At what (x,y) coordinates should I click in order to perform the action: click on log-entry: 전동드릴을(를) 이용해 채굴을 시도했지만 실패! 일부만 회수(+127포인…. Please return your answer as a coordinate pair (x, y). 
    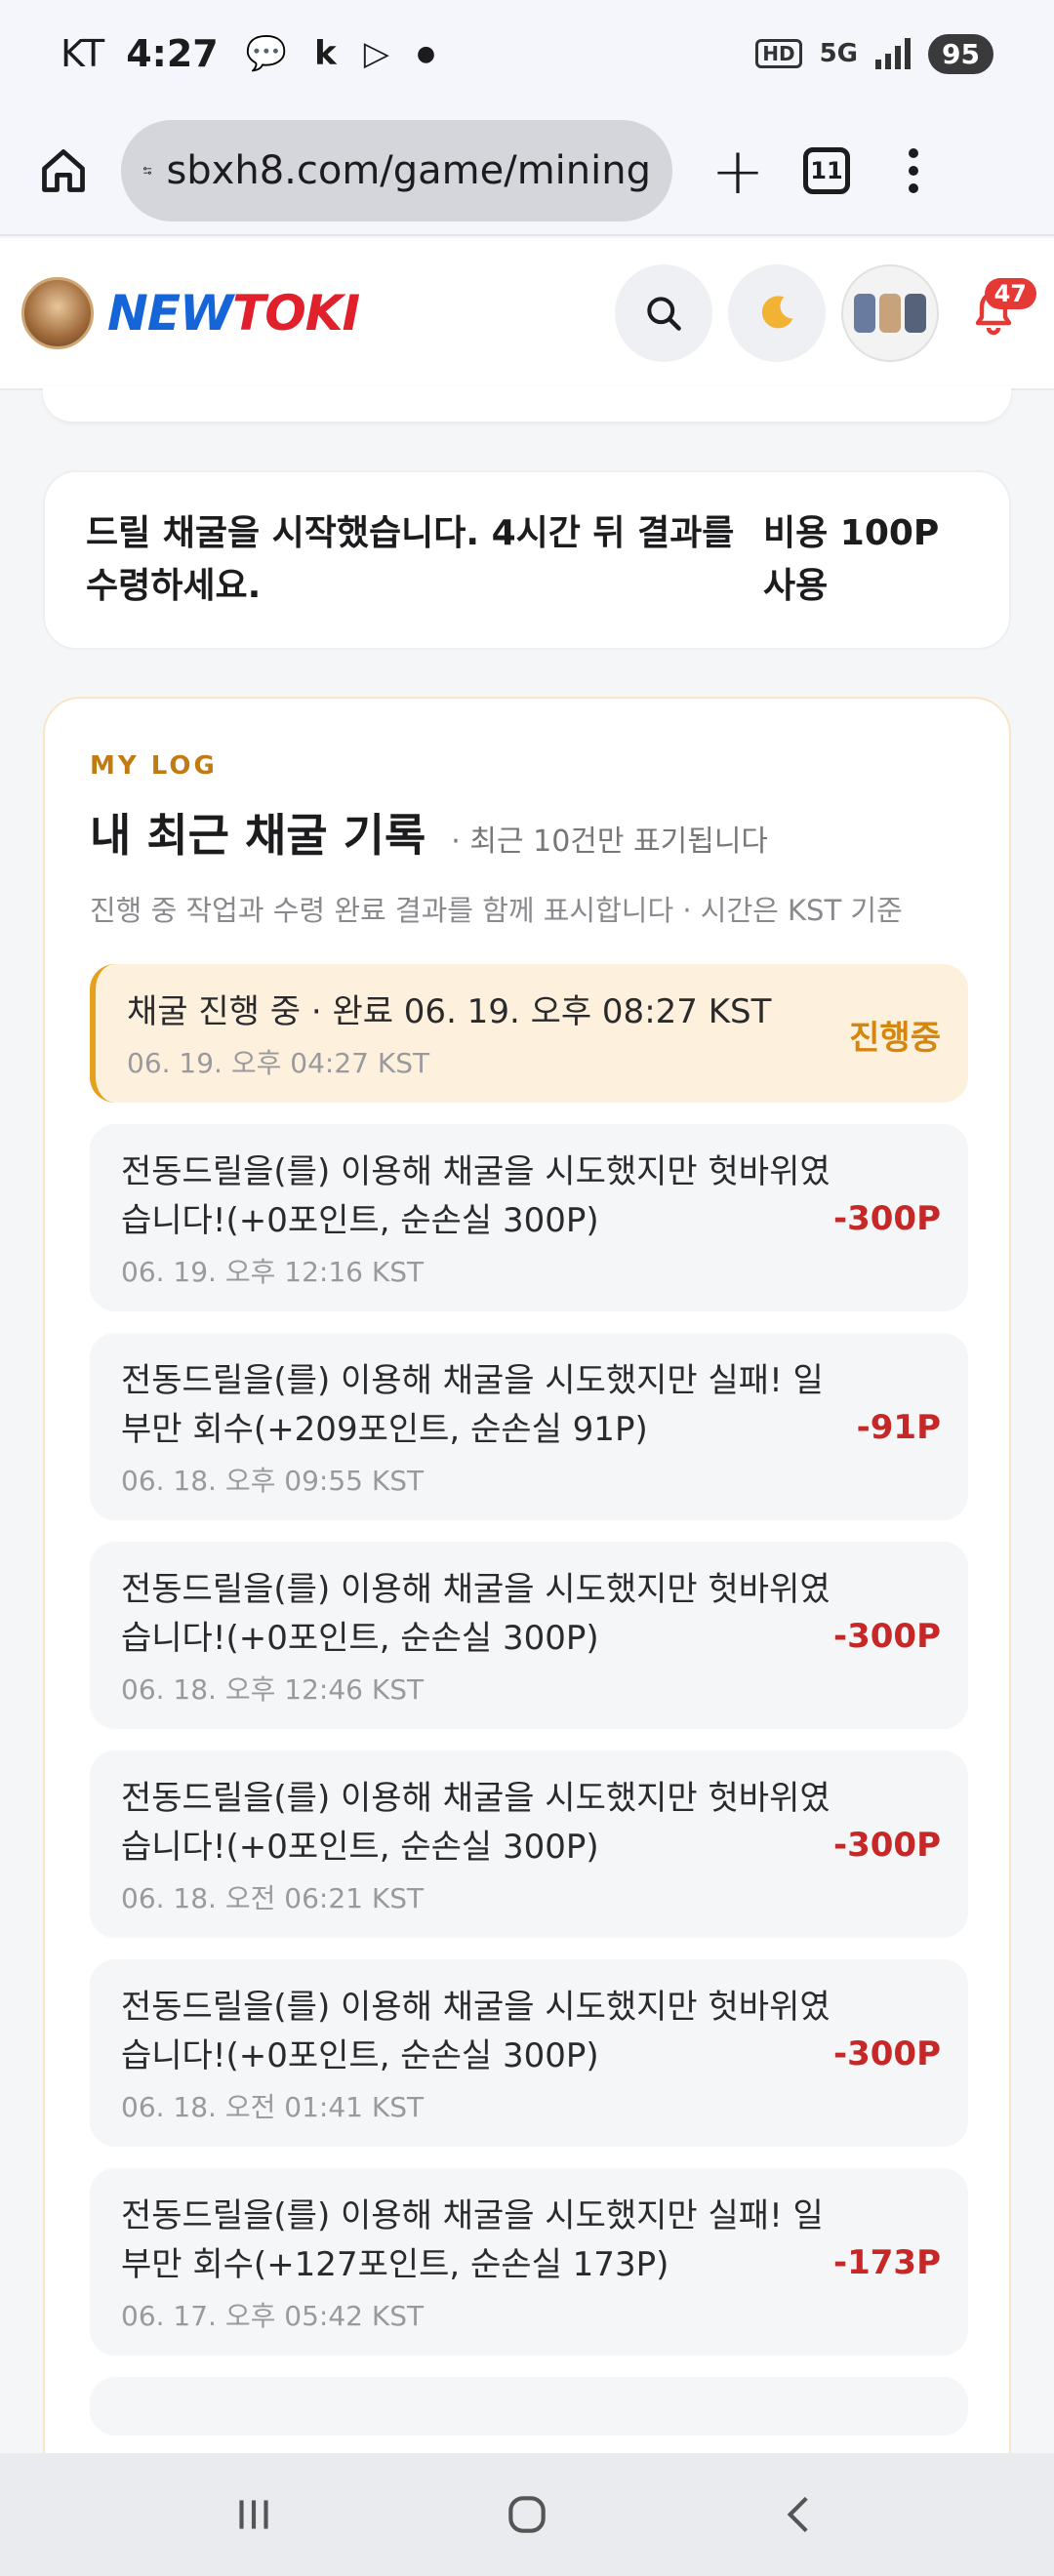
    Looking at the image, I should click on (529, 2261).